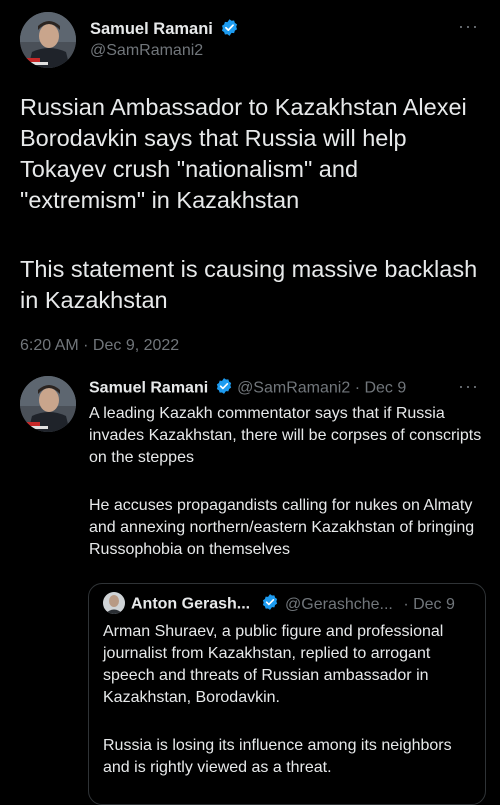 The height and width of the screenshot is (805, 500). Describe the element at coordinates (151, 29) in the screenshot. I see `author-name: Samuel Ramani` at that location.